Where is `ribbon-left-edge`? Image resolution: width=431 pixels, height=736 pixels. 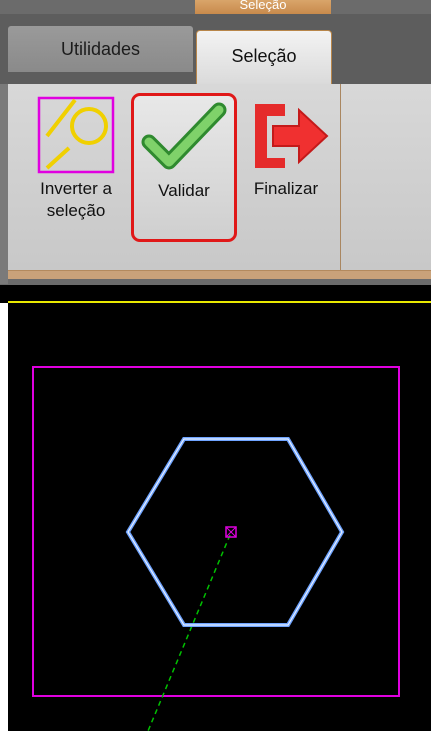
ribbon-left-edge is located at coordinates (4, 184).